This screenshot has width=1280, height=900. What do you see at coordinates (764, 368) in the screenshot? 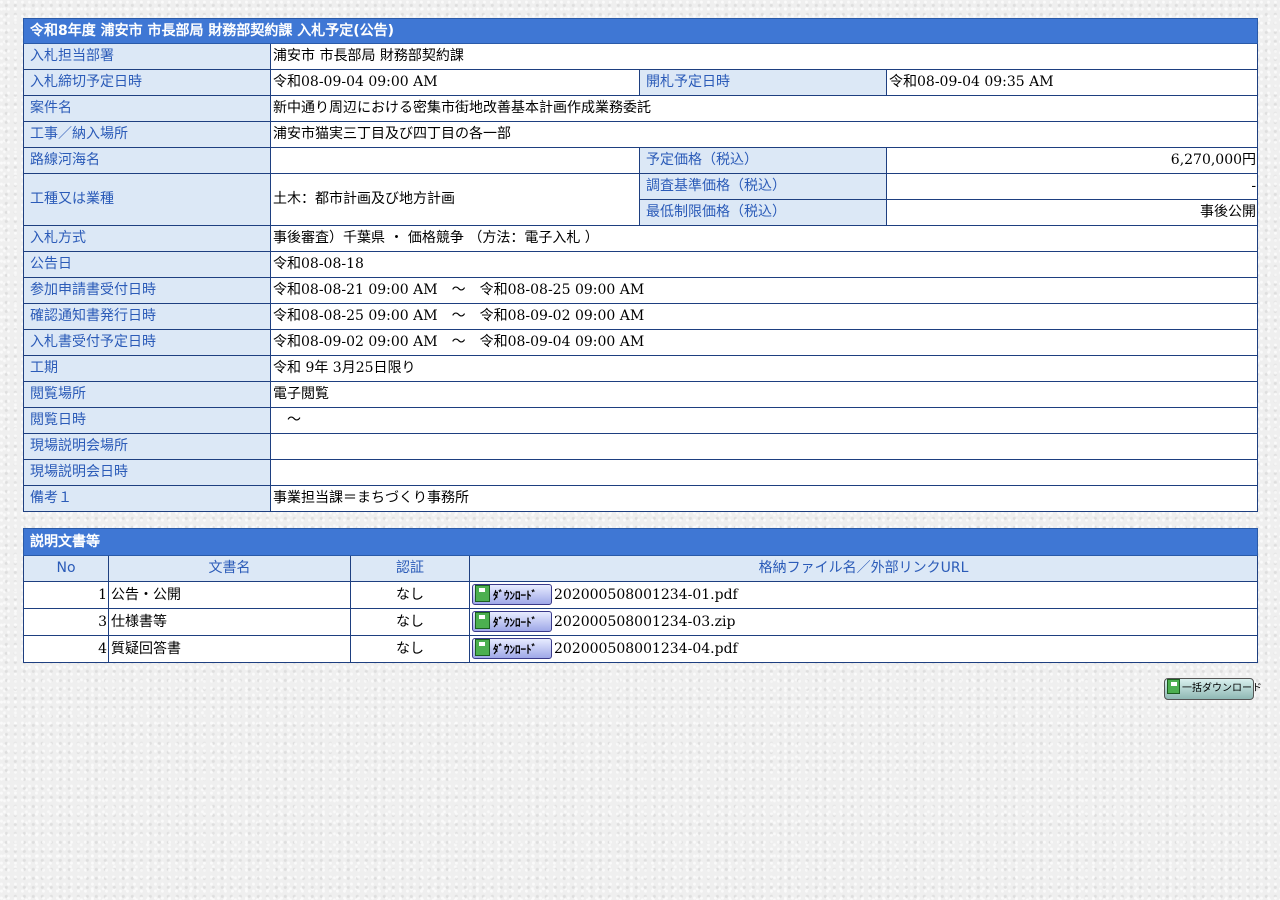
I see `period-value: 令和 9年 3月25日限り` at bounding box center [764, 368].